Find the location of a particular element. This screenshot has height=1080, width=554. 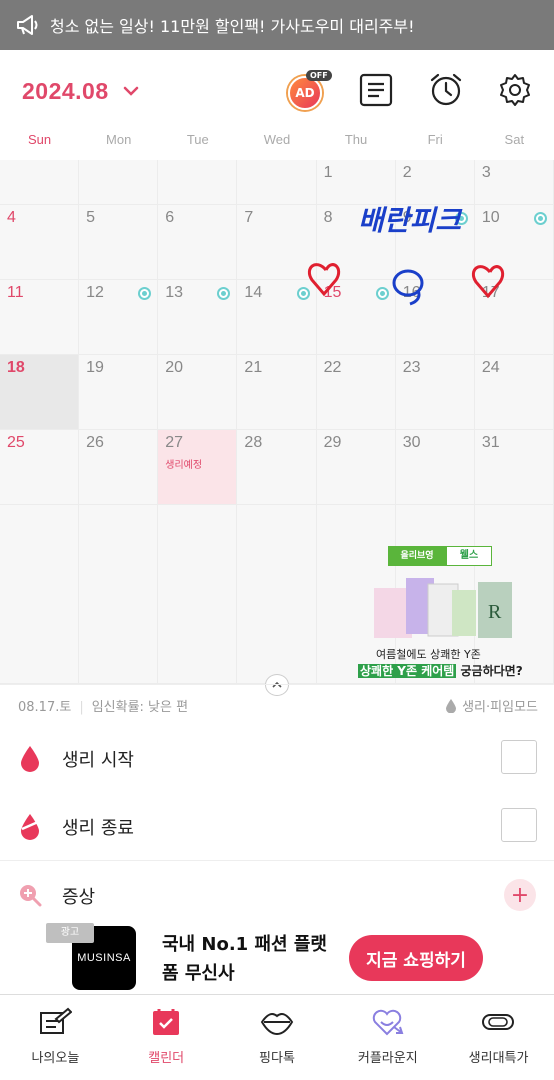

symptom-search-icon is located at coordinates (31, 896).